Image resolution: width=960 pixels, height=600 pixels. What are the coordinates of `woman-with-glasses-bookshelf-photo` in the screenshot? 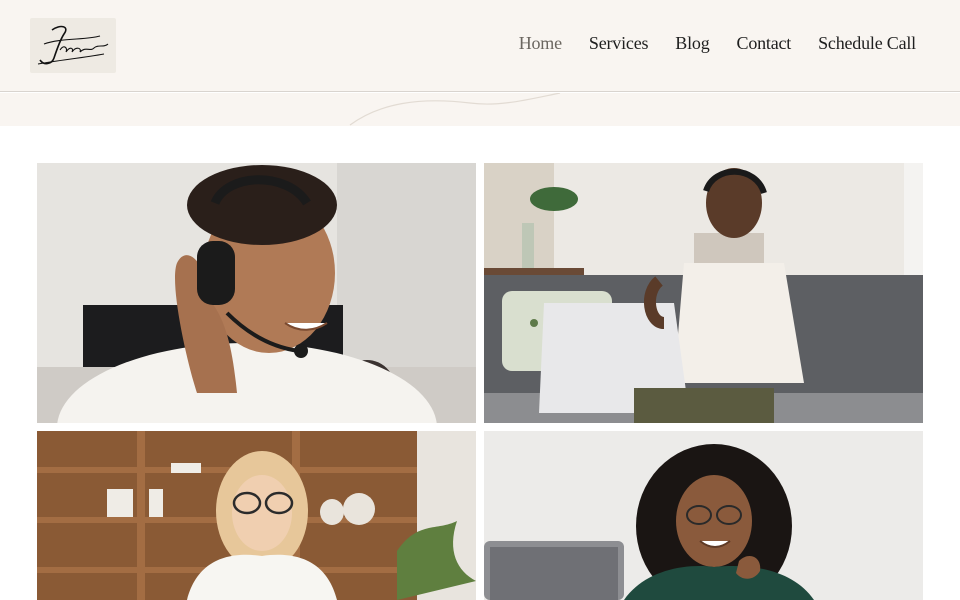 It's located at (256, 515).